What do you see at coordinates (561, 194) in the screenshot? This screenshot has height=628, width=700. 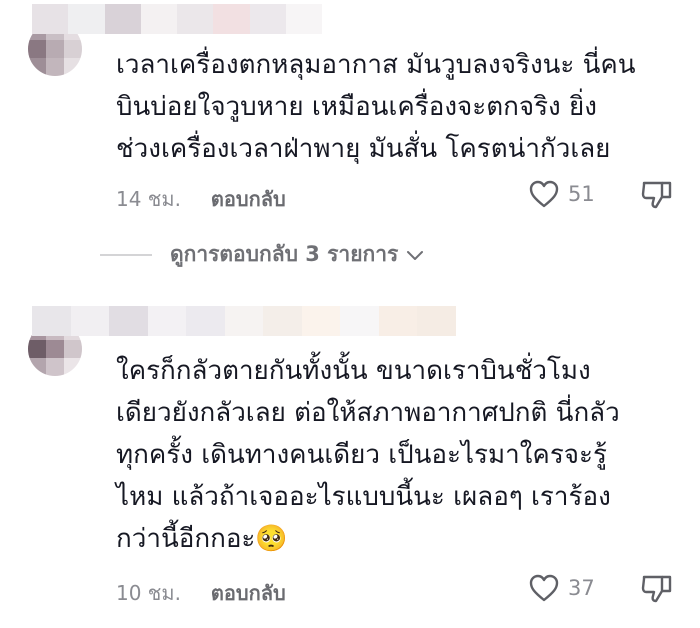 I see `like-button: 51` at bounding box center [561, 194].